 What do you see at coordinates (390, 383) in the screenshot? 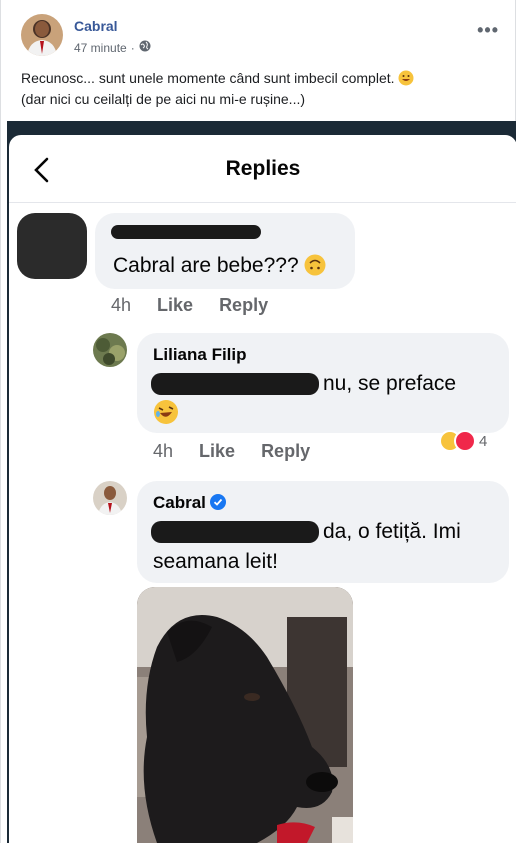
I see `comment-2-text: nu, se preface` at bounding box center [390, 383].